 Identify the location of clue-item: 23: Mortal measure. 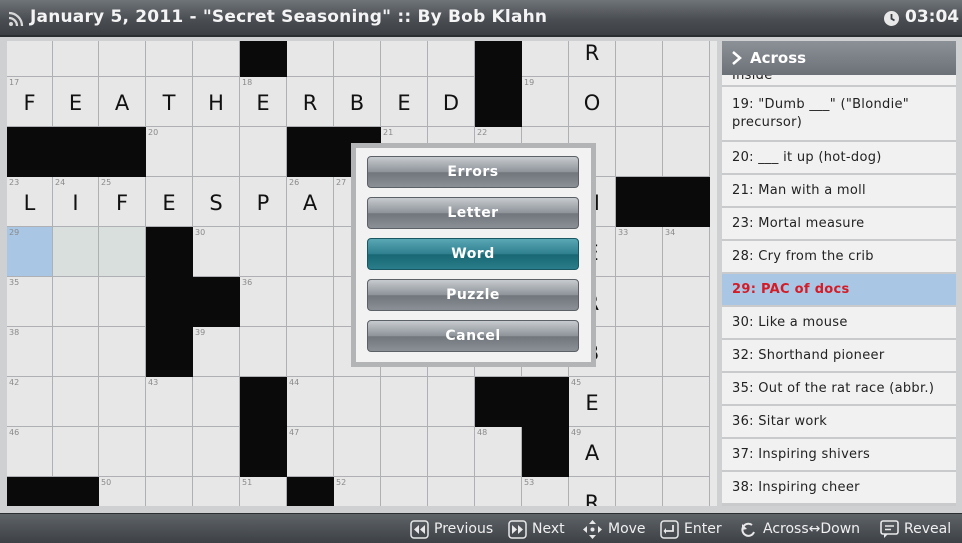
(839, 224).